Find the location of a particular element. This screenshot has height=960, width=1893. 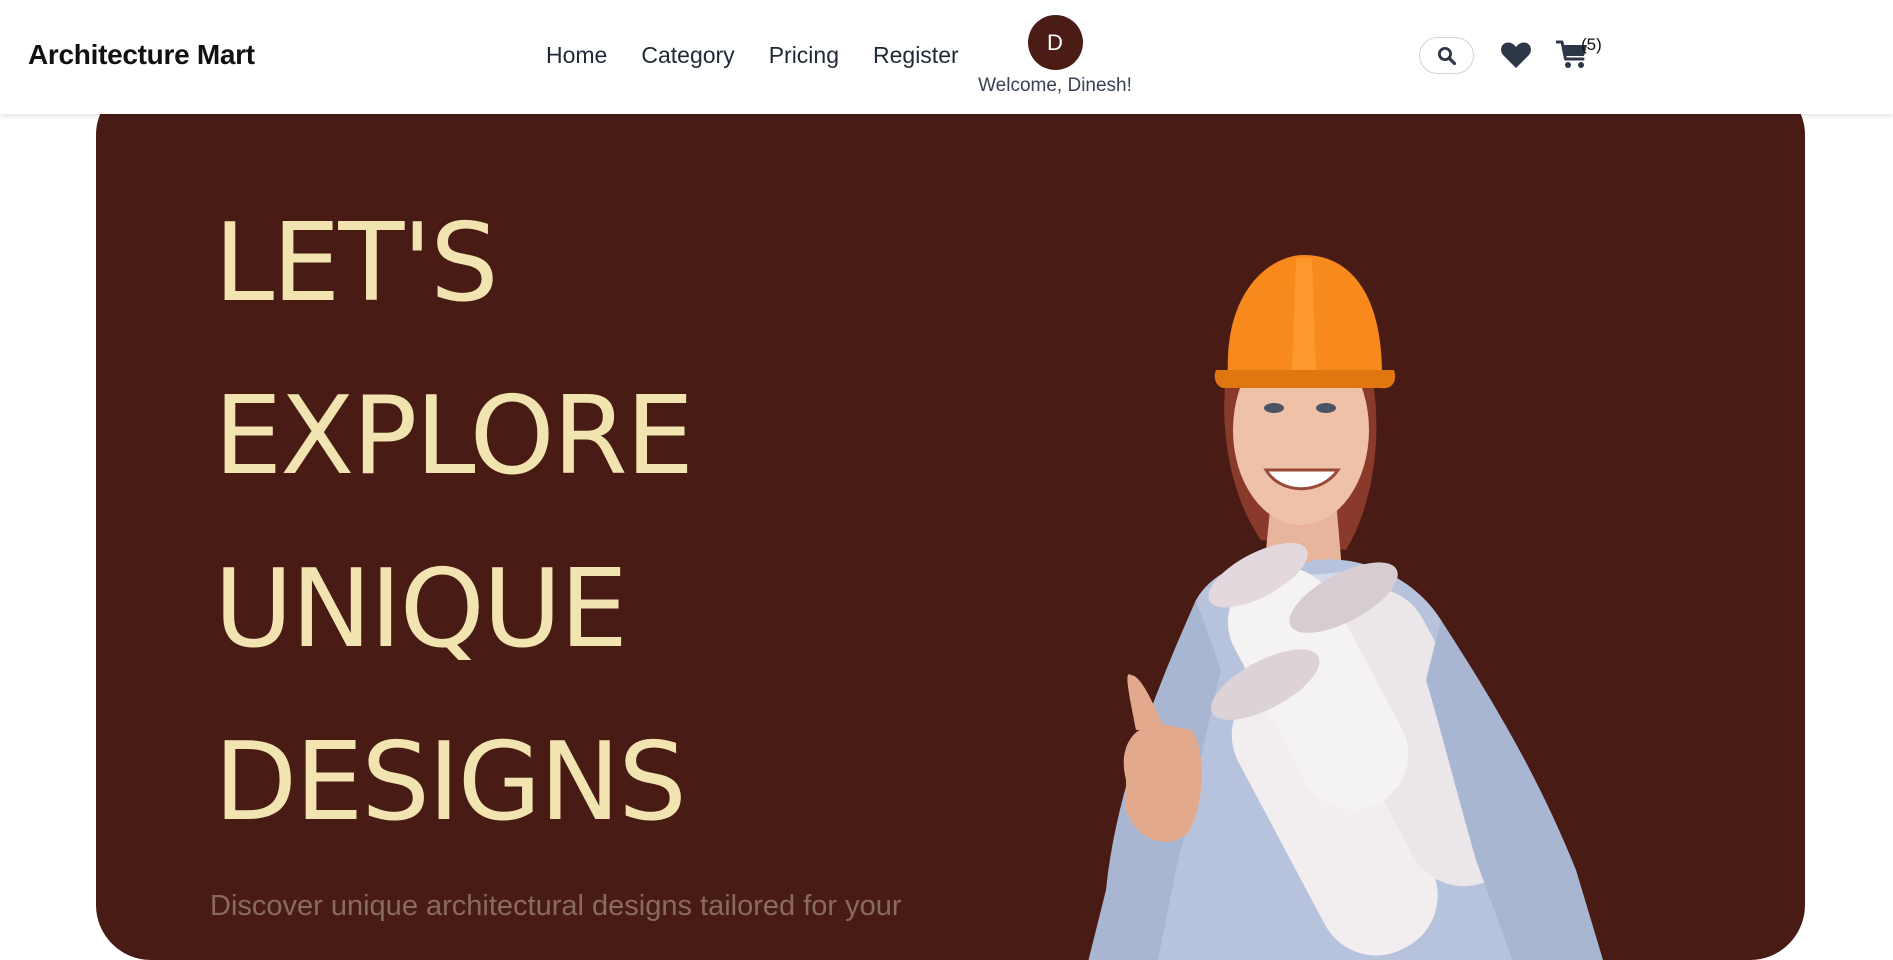

avatar: D is located at coordinates (1055, 42).